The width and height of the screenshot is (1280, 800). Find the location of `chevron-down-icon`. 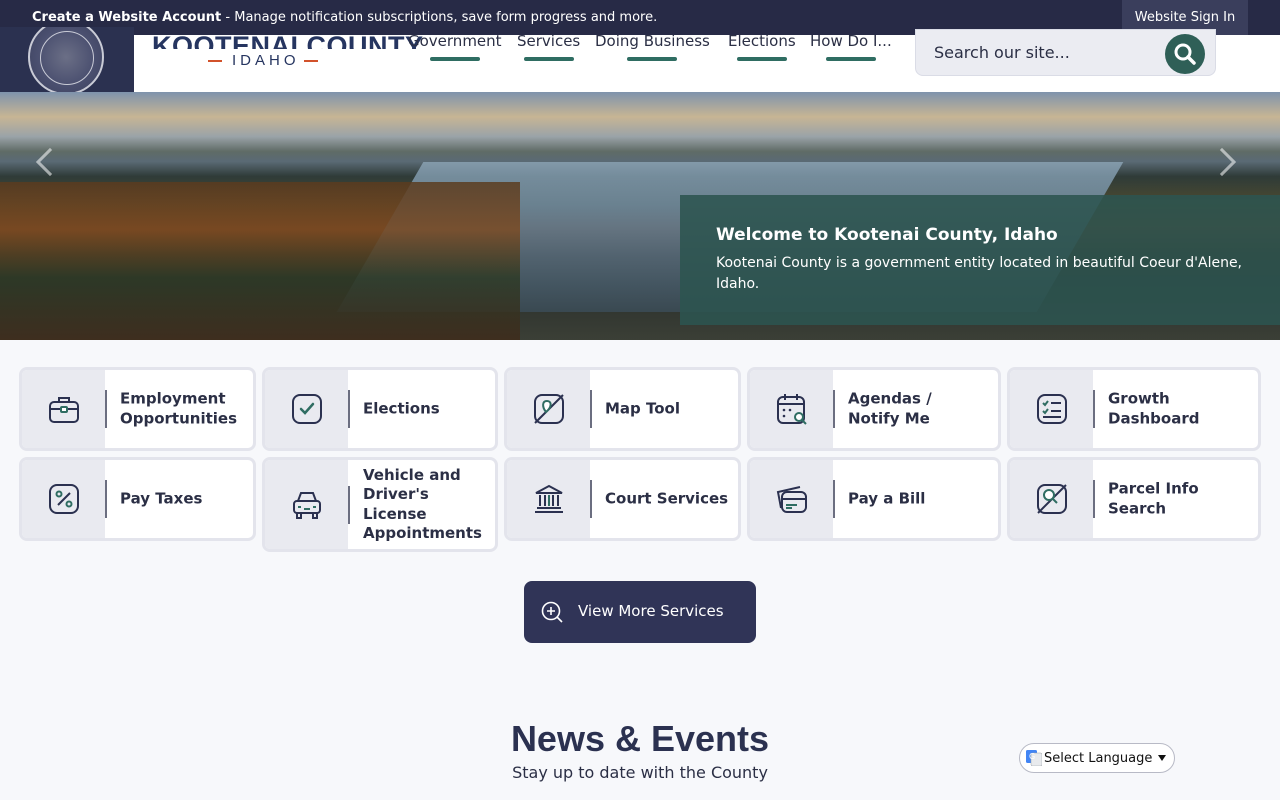

chevron-down-icon is located at coordinates (1162, 758).